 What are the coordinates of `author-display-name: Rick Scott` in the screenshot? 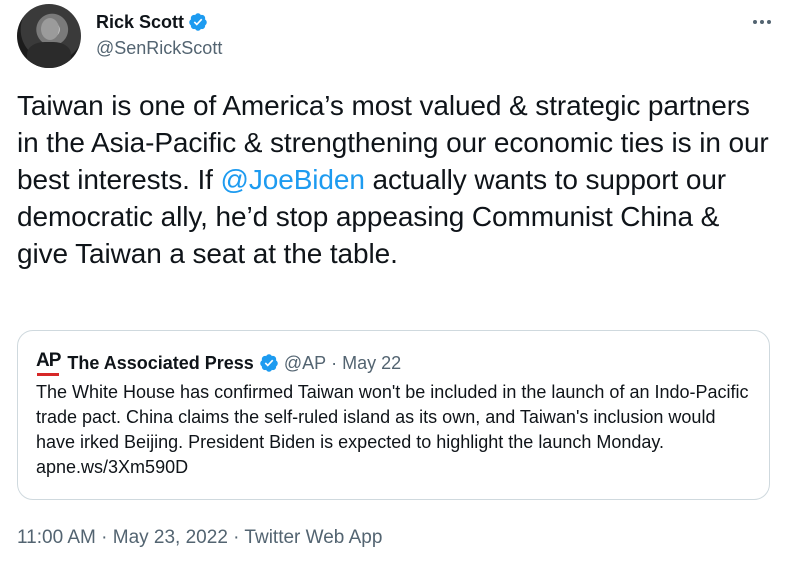 It's located at (140, 22).